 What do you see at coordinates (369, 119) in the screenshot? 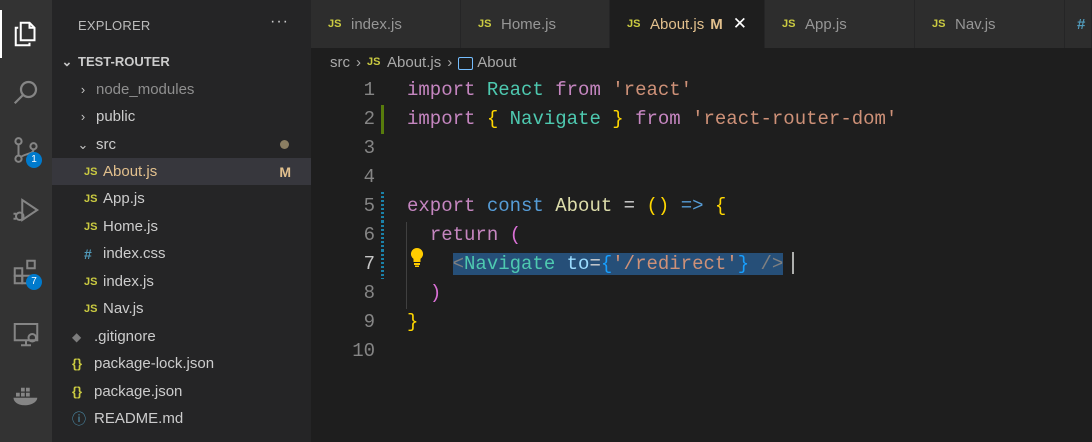
I see `line-number: 2` at bounding box center [369, 119].